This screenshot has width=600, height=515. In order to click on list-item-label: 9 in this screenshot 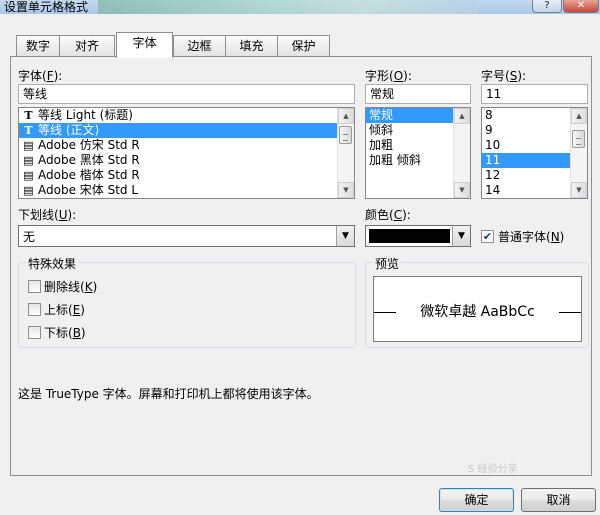, I will do `click(489, 130)`.